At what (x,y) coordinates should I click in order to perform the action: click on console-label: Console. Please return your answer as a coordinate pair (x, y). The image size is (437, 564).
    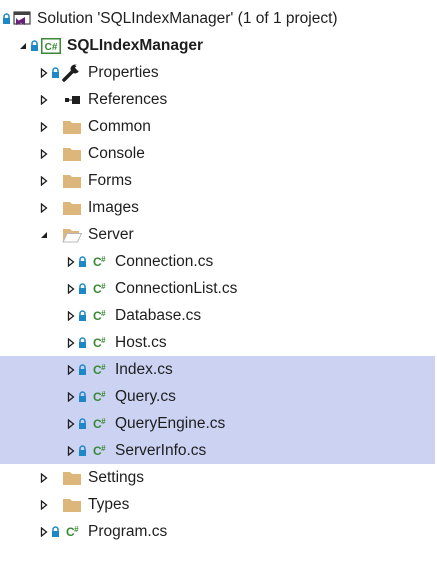
    Looking at the image, I should click on (116, 153).